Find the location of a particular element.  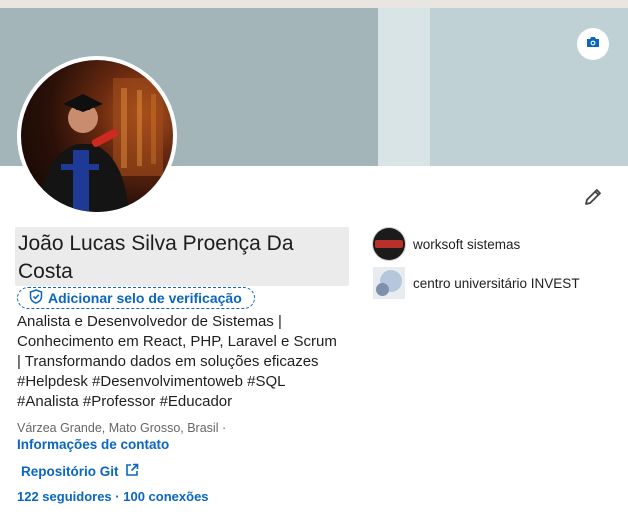

profile-avatar is located at coordinates (97, 136).